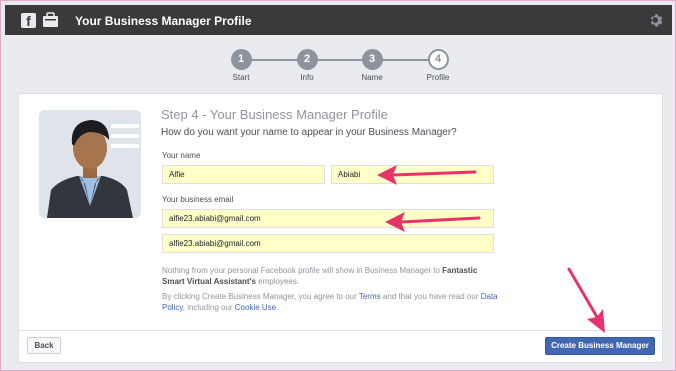 The height and width of the screenshot is (371, 676). Describe the element at coordinates (372, 77) in the screenshot. I see `step-label: Name` at that location.